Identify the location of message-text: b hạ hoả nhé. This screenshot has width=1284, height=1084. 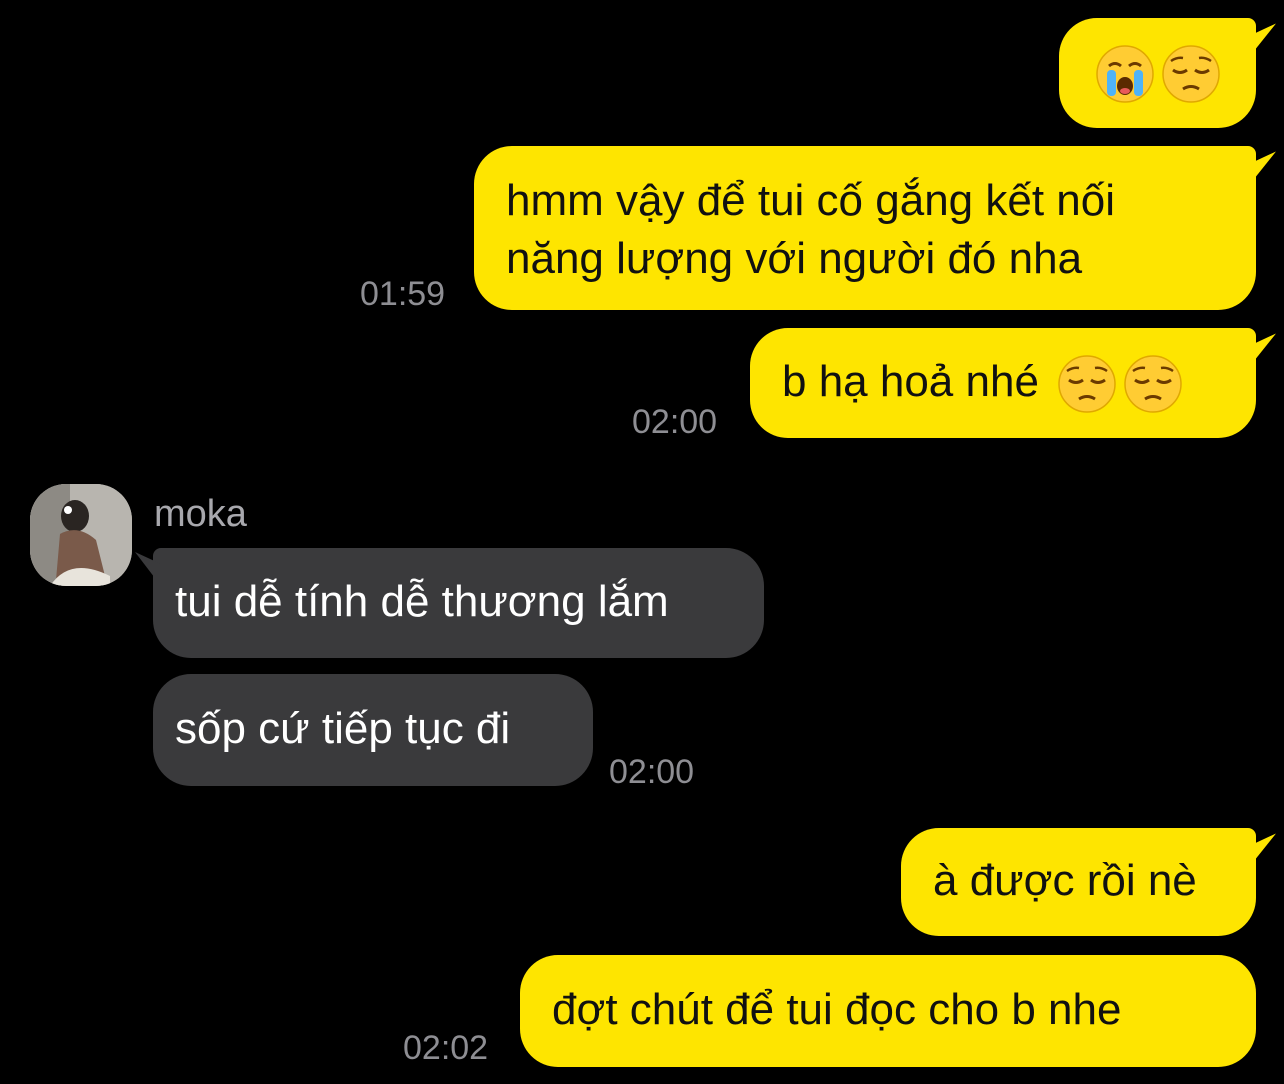
(910, 381).